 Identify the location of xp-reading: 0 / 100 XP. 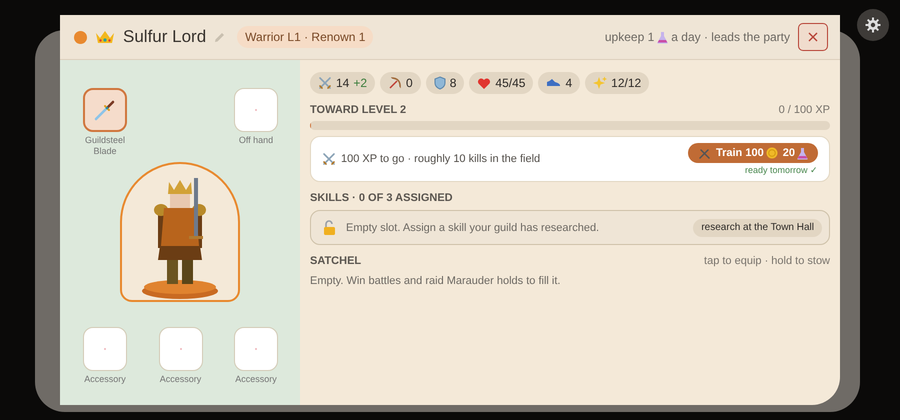
(804, 110).